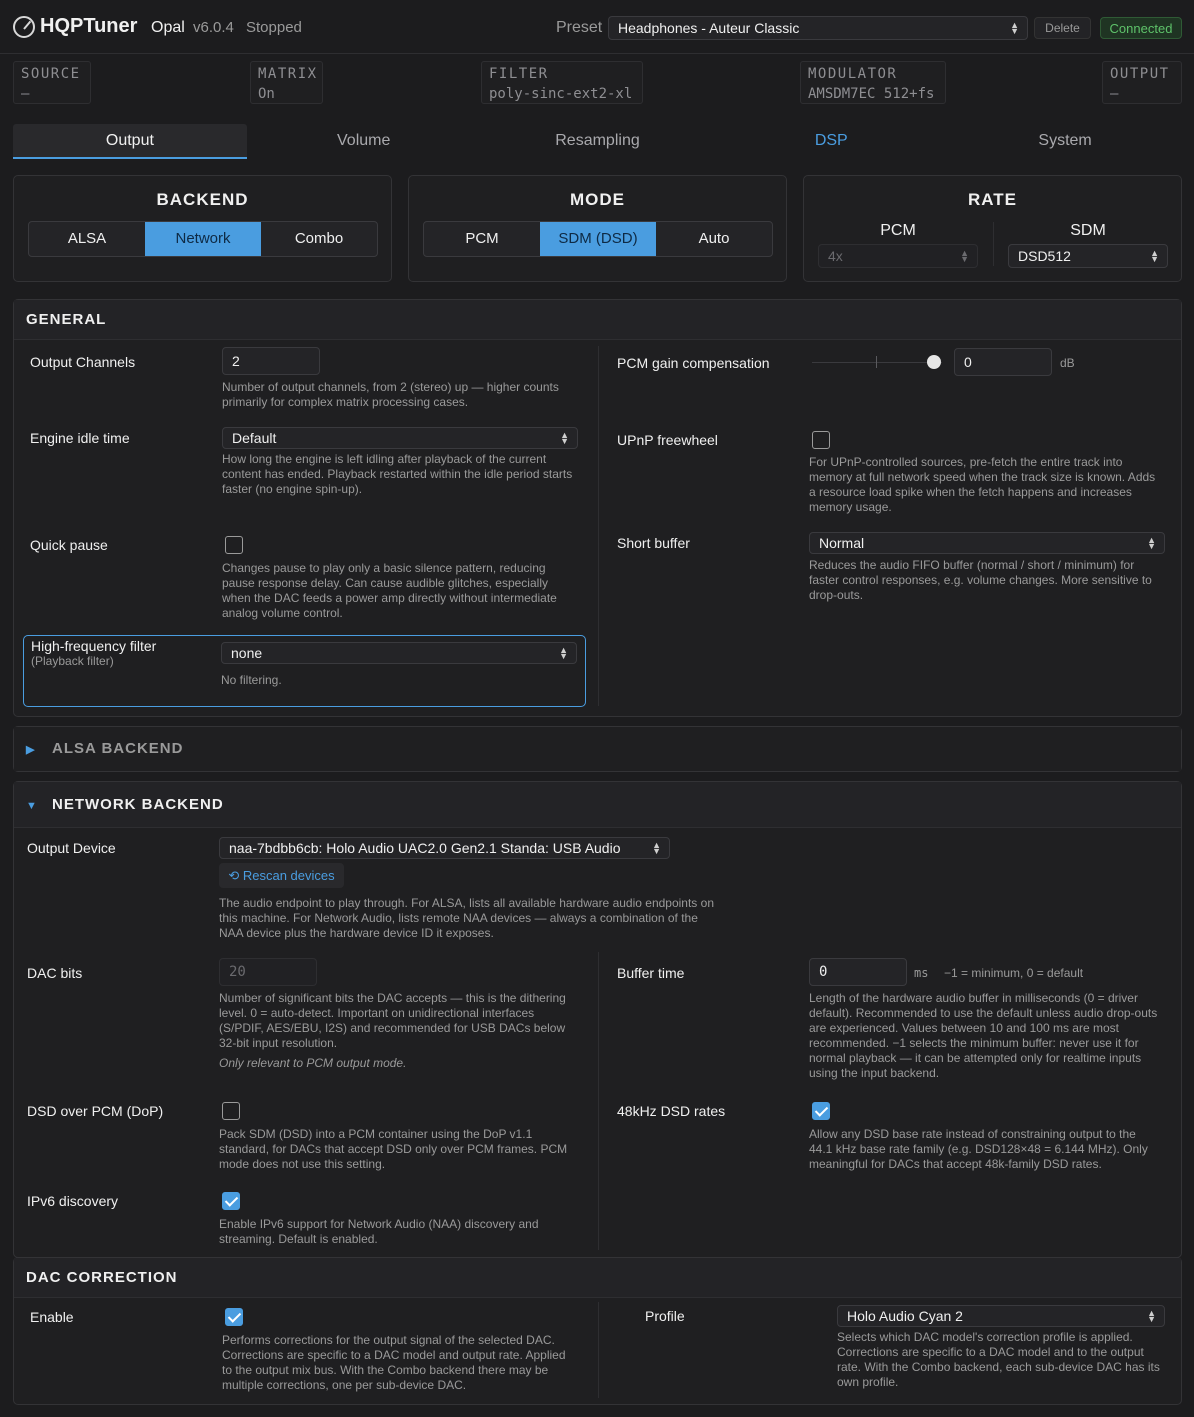  What do you see at coordinates (234, 545) in the screenshot?
I see `quick-pause-checkbox` at bounding box center [234, 545].